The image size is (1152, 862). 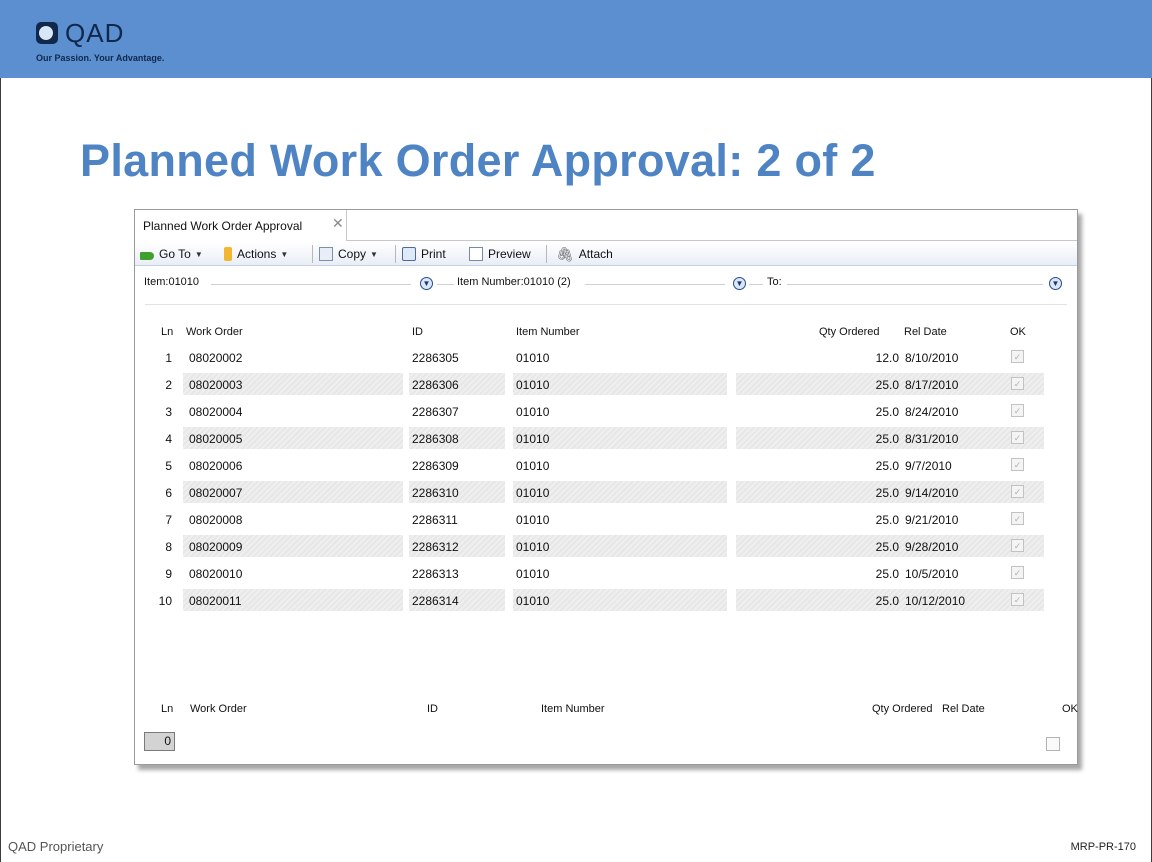 What do you see at coordinates (435, 466) in the screenshot?
I see `cell-id: 2286309` at bounding box center [435, 466].